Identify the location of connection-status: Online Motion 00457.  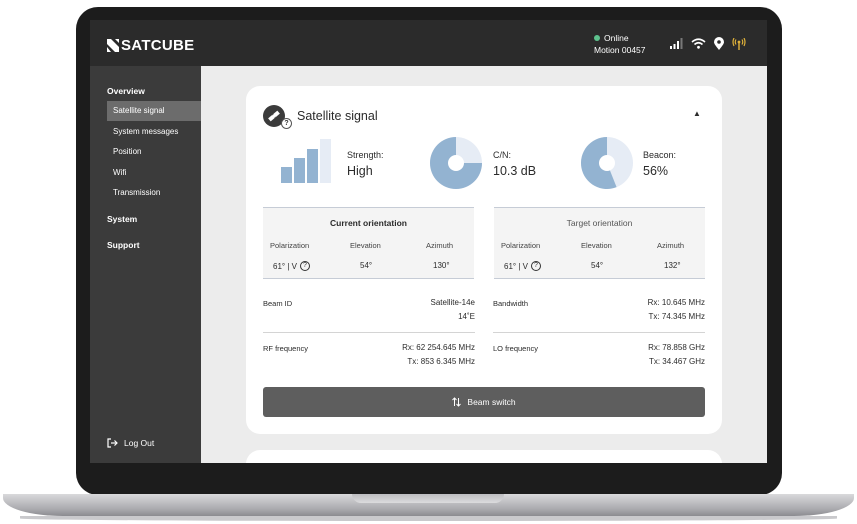
(620, 44).